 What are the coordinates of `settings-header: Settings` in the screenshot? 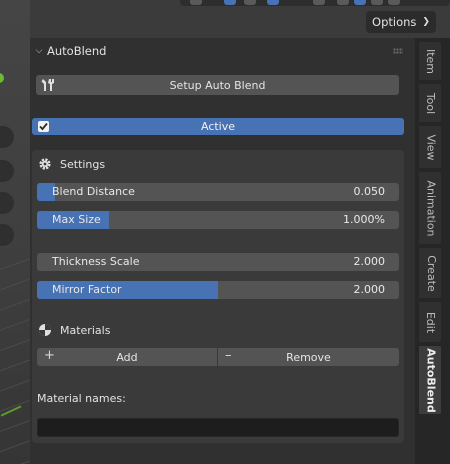 It's located at (71, 164).